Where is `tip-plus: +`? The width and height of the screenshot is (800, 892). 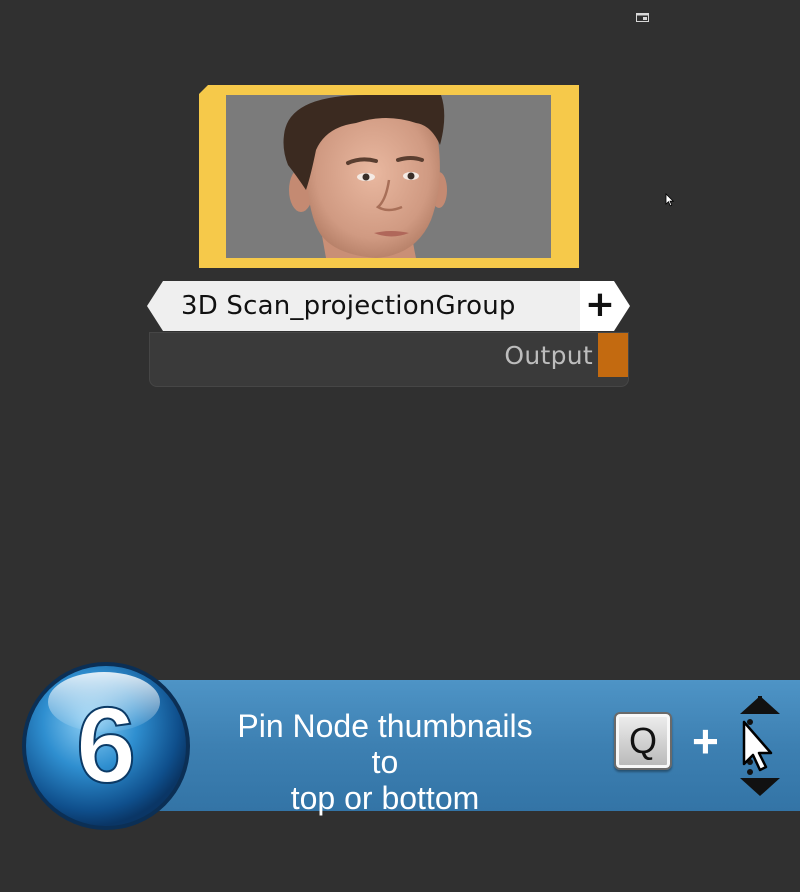
tip-plus: + is located at coordinates (705, 741).